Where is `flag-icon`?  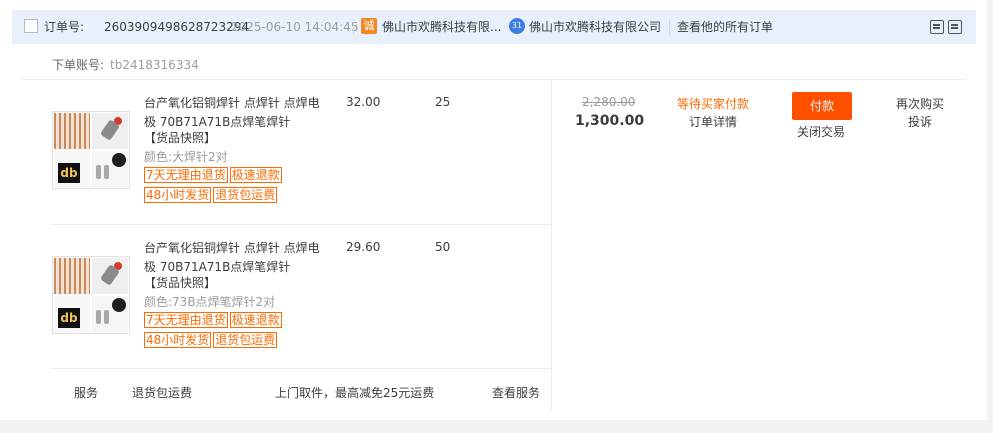
flag-icon is located at coordinates (955, 27).